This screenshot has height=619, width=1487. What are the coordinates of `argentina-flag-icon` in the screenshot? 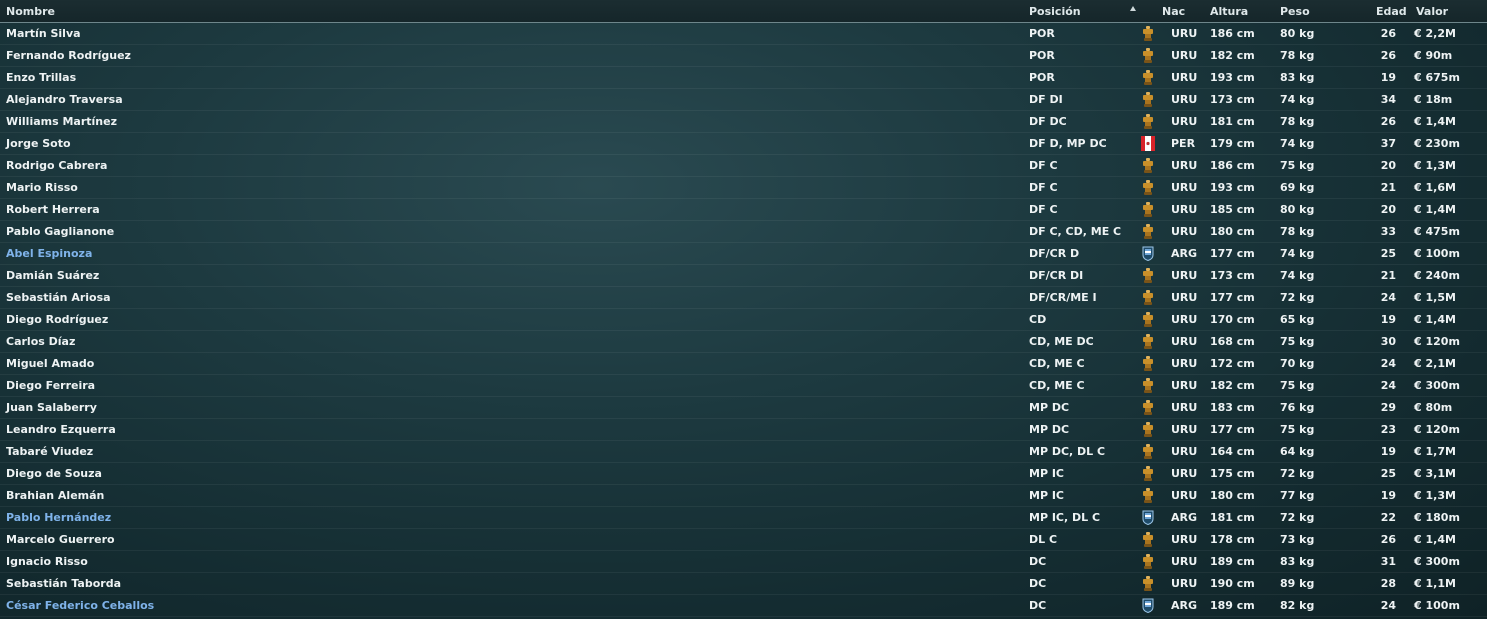 It's located at (1148, 517).